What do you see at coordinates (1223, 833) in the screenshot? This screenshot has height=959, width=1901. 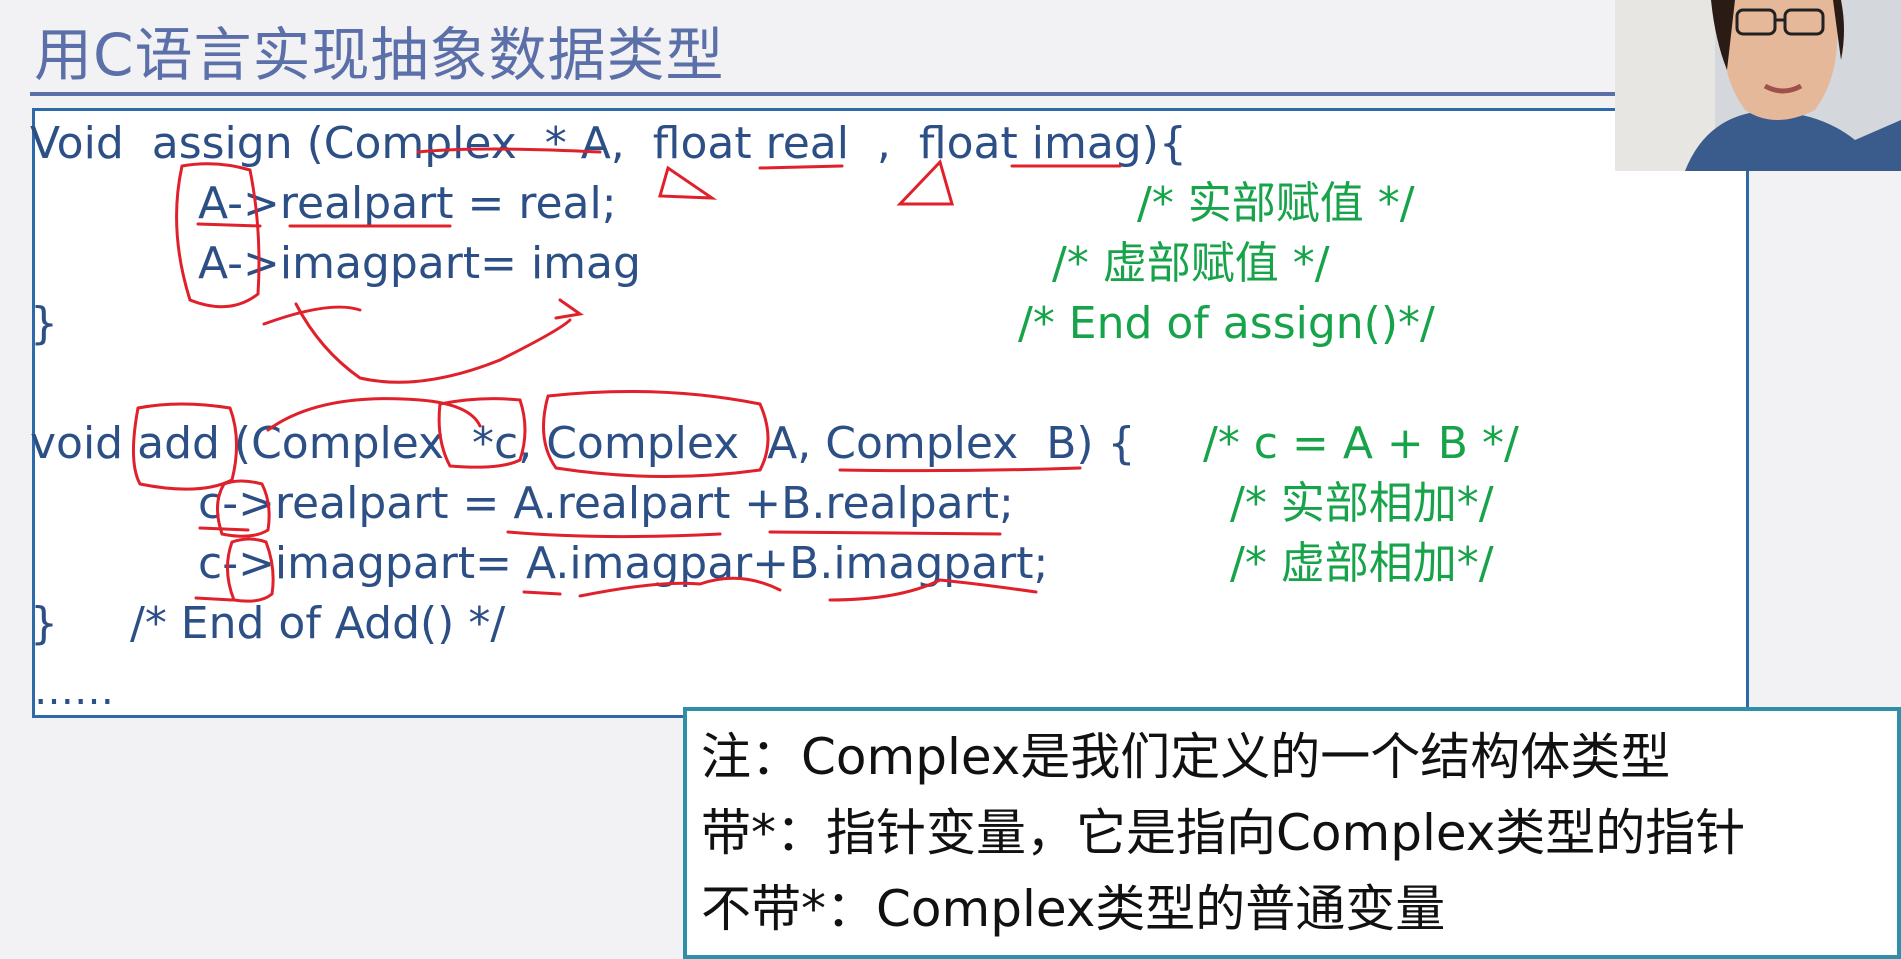 I see `note-line-2: 带*：指针变量，它是指向Complex类型的指针` at bounding box center [1223, 833].